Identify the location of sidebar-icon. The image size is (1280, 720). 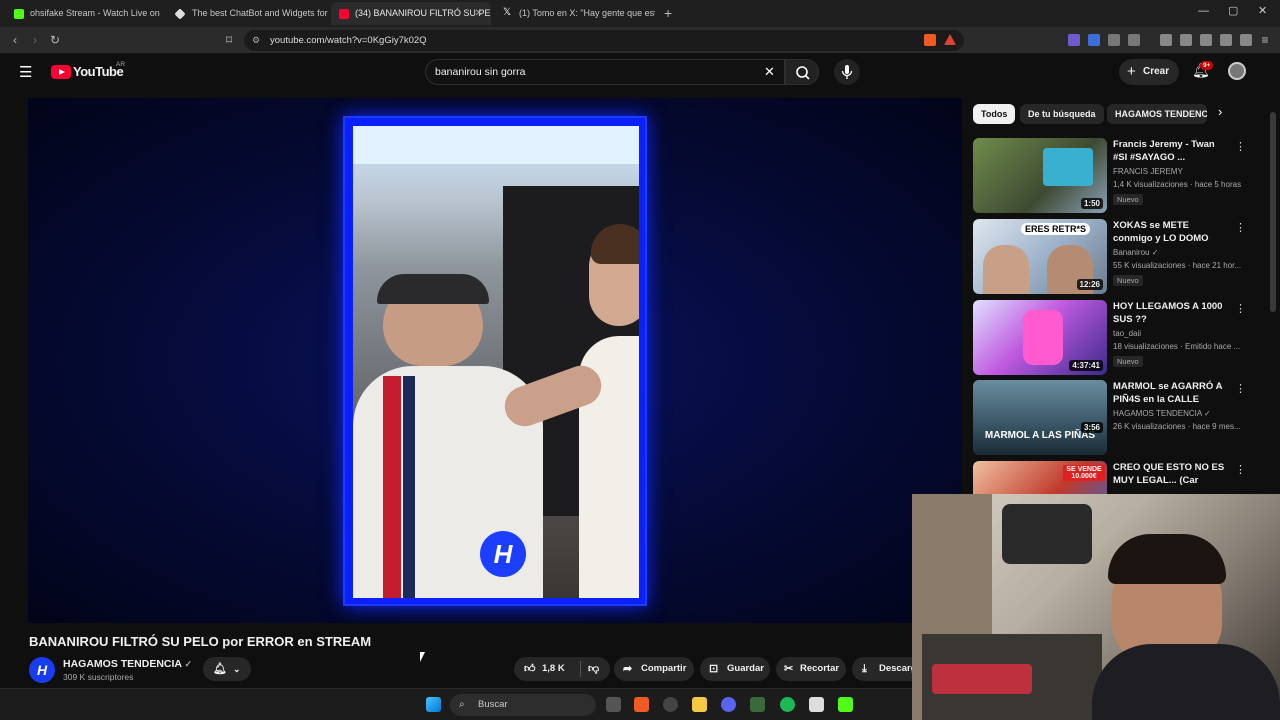
(1186, 40).